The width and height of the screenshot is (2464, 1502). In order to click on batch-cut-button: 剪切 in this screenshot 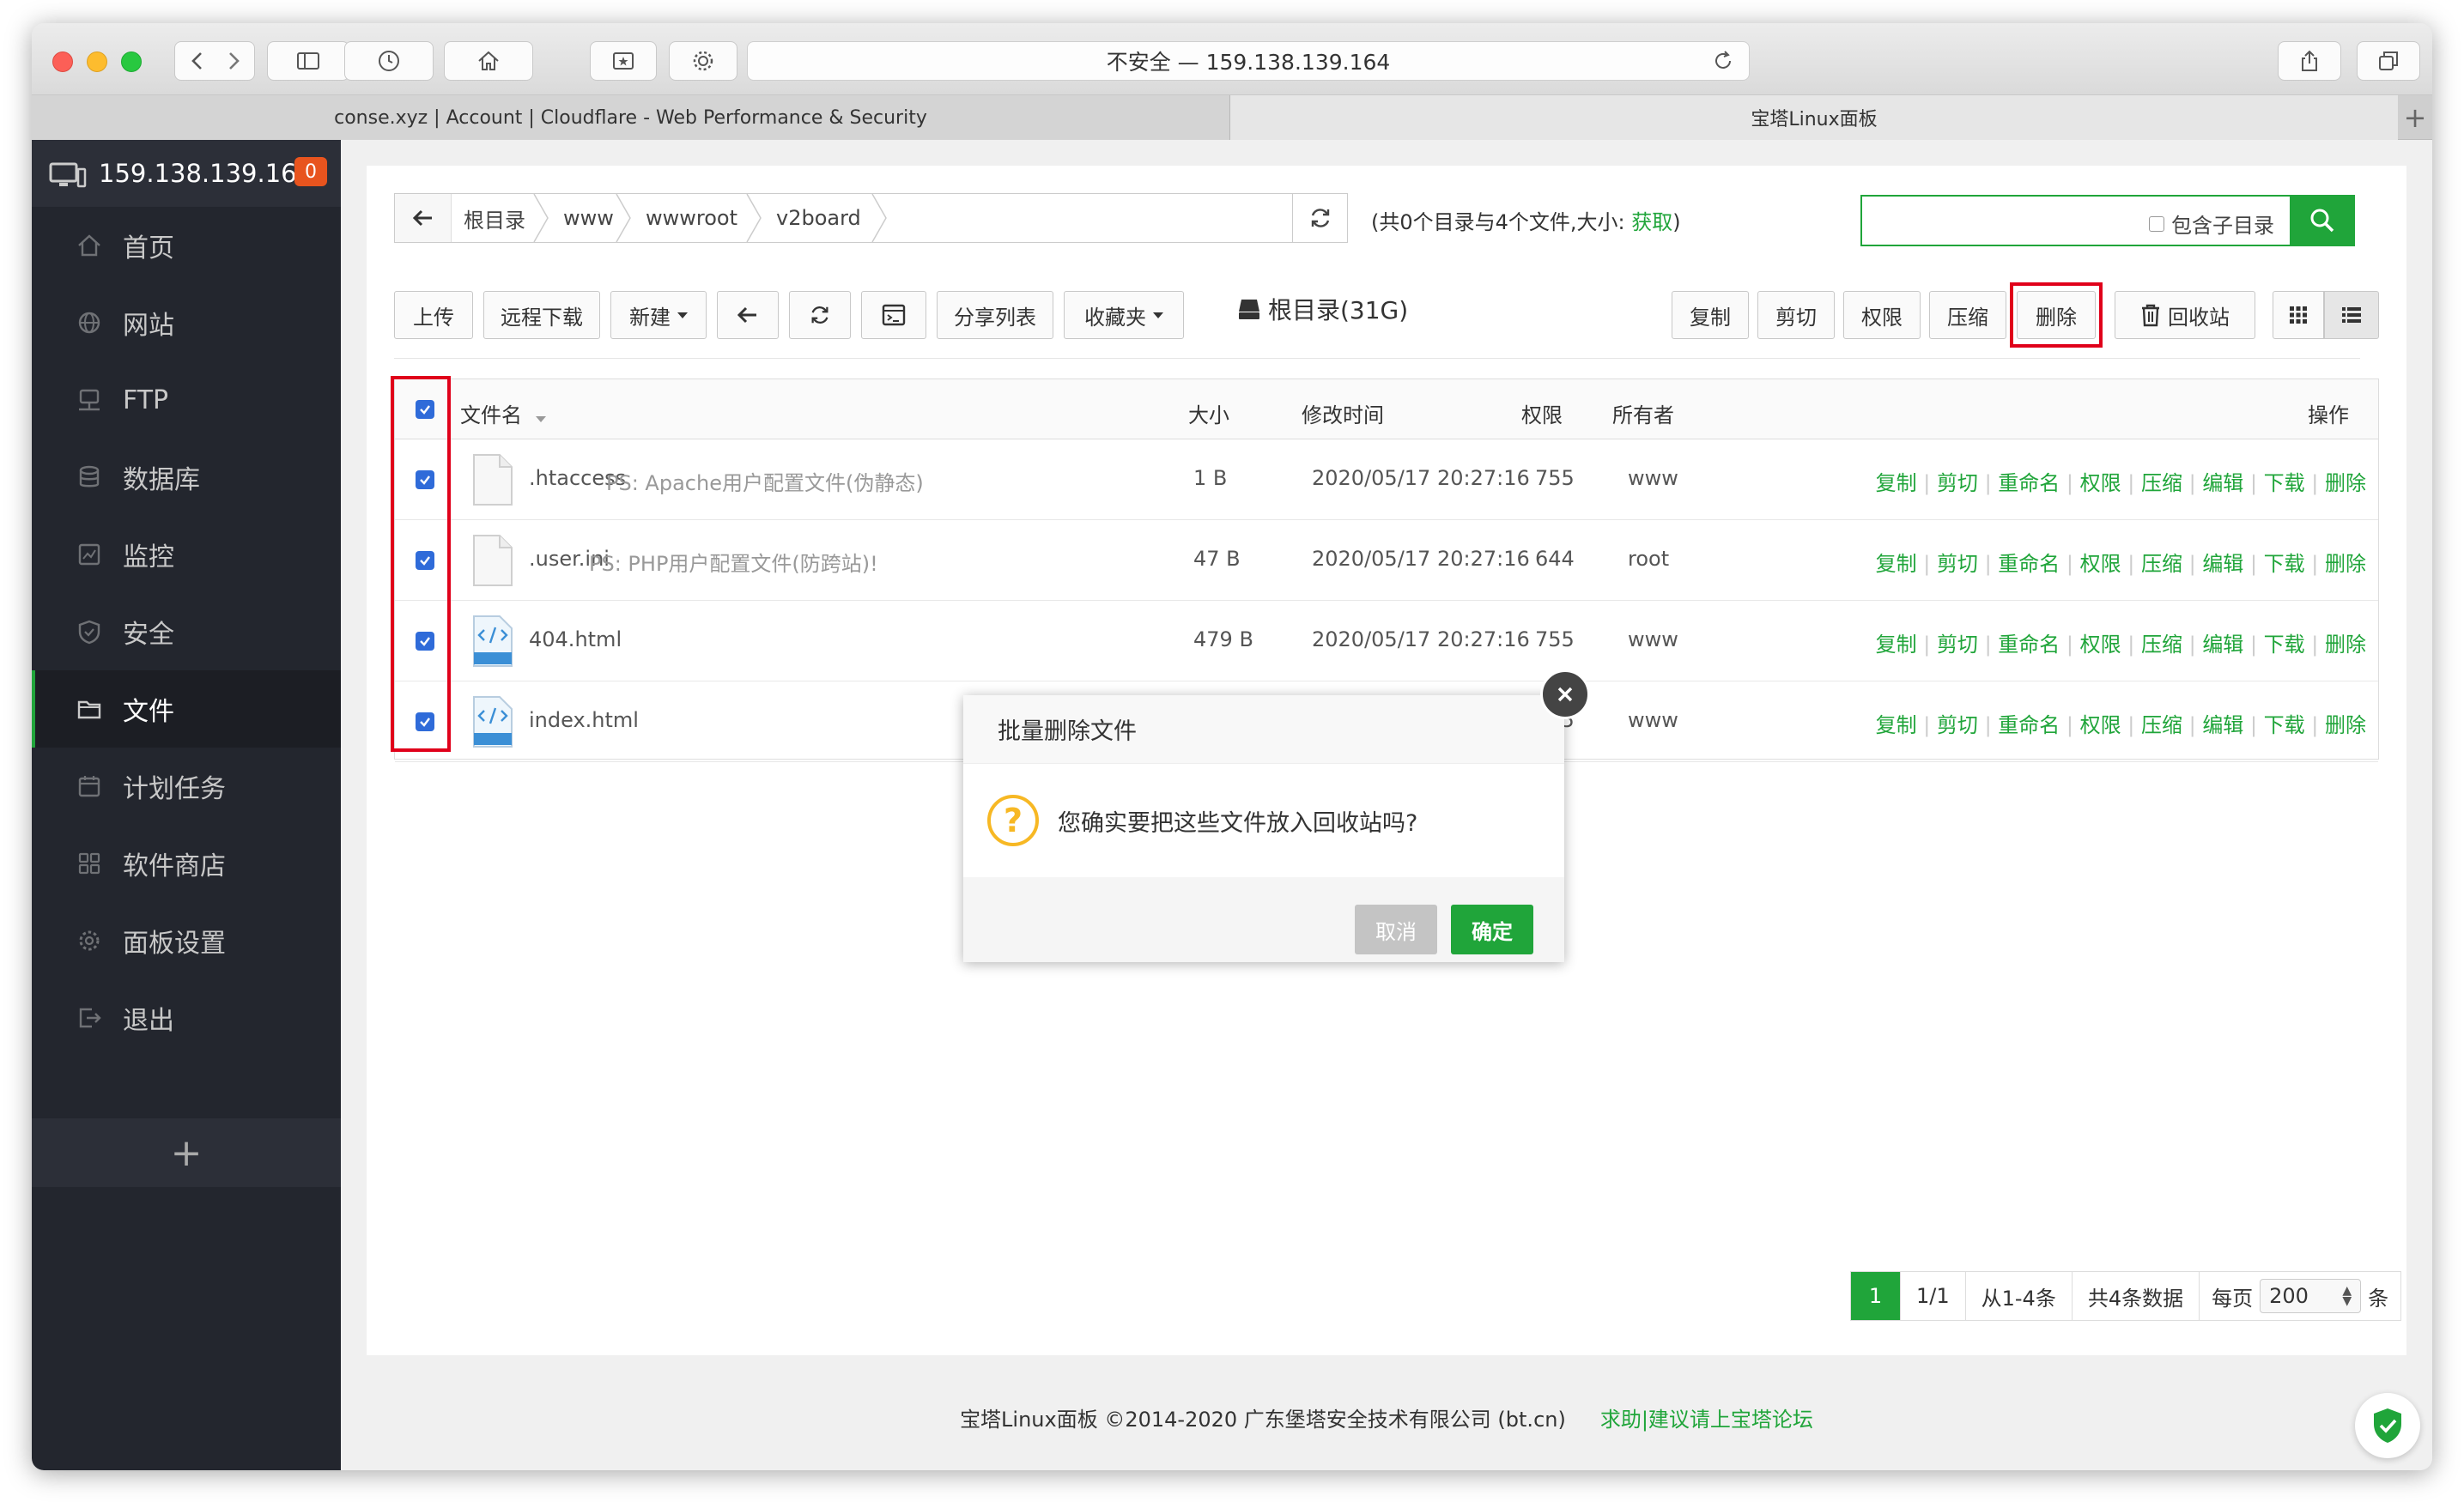, I will do `click(1796, 315)`.